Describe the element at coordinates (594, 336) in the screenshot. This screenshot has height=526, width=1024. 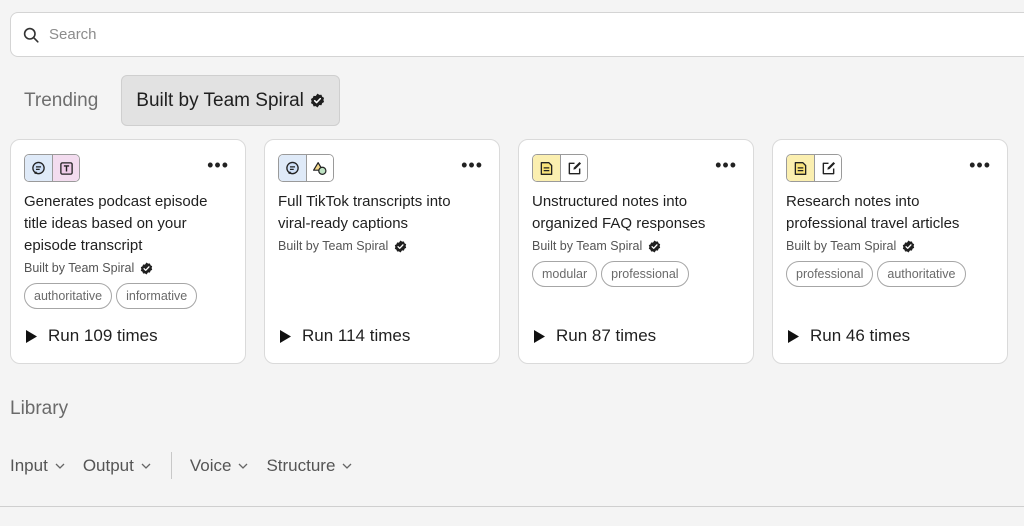
I see `run-count: Run 87 times` at that location.